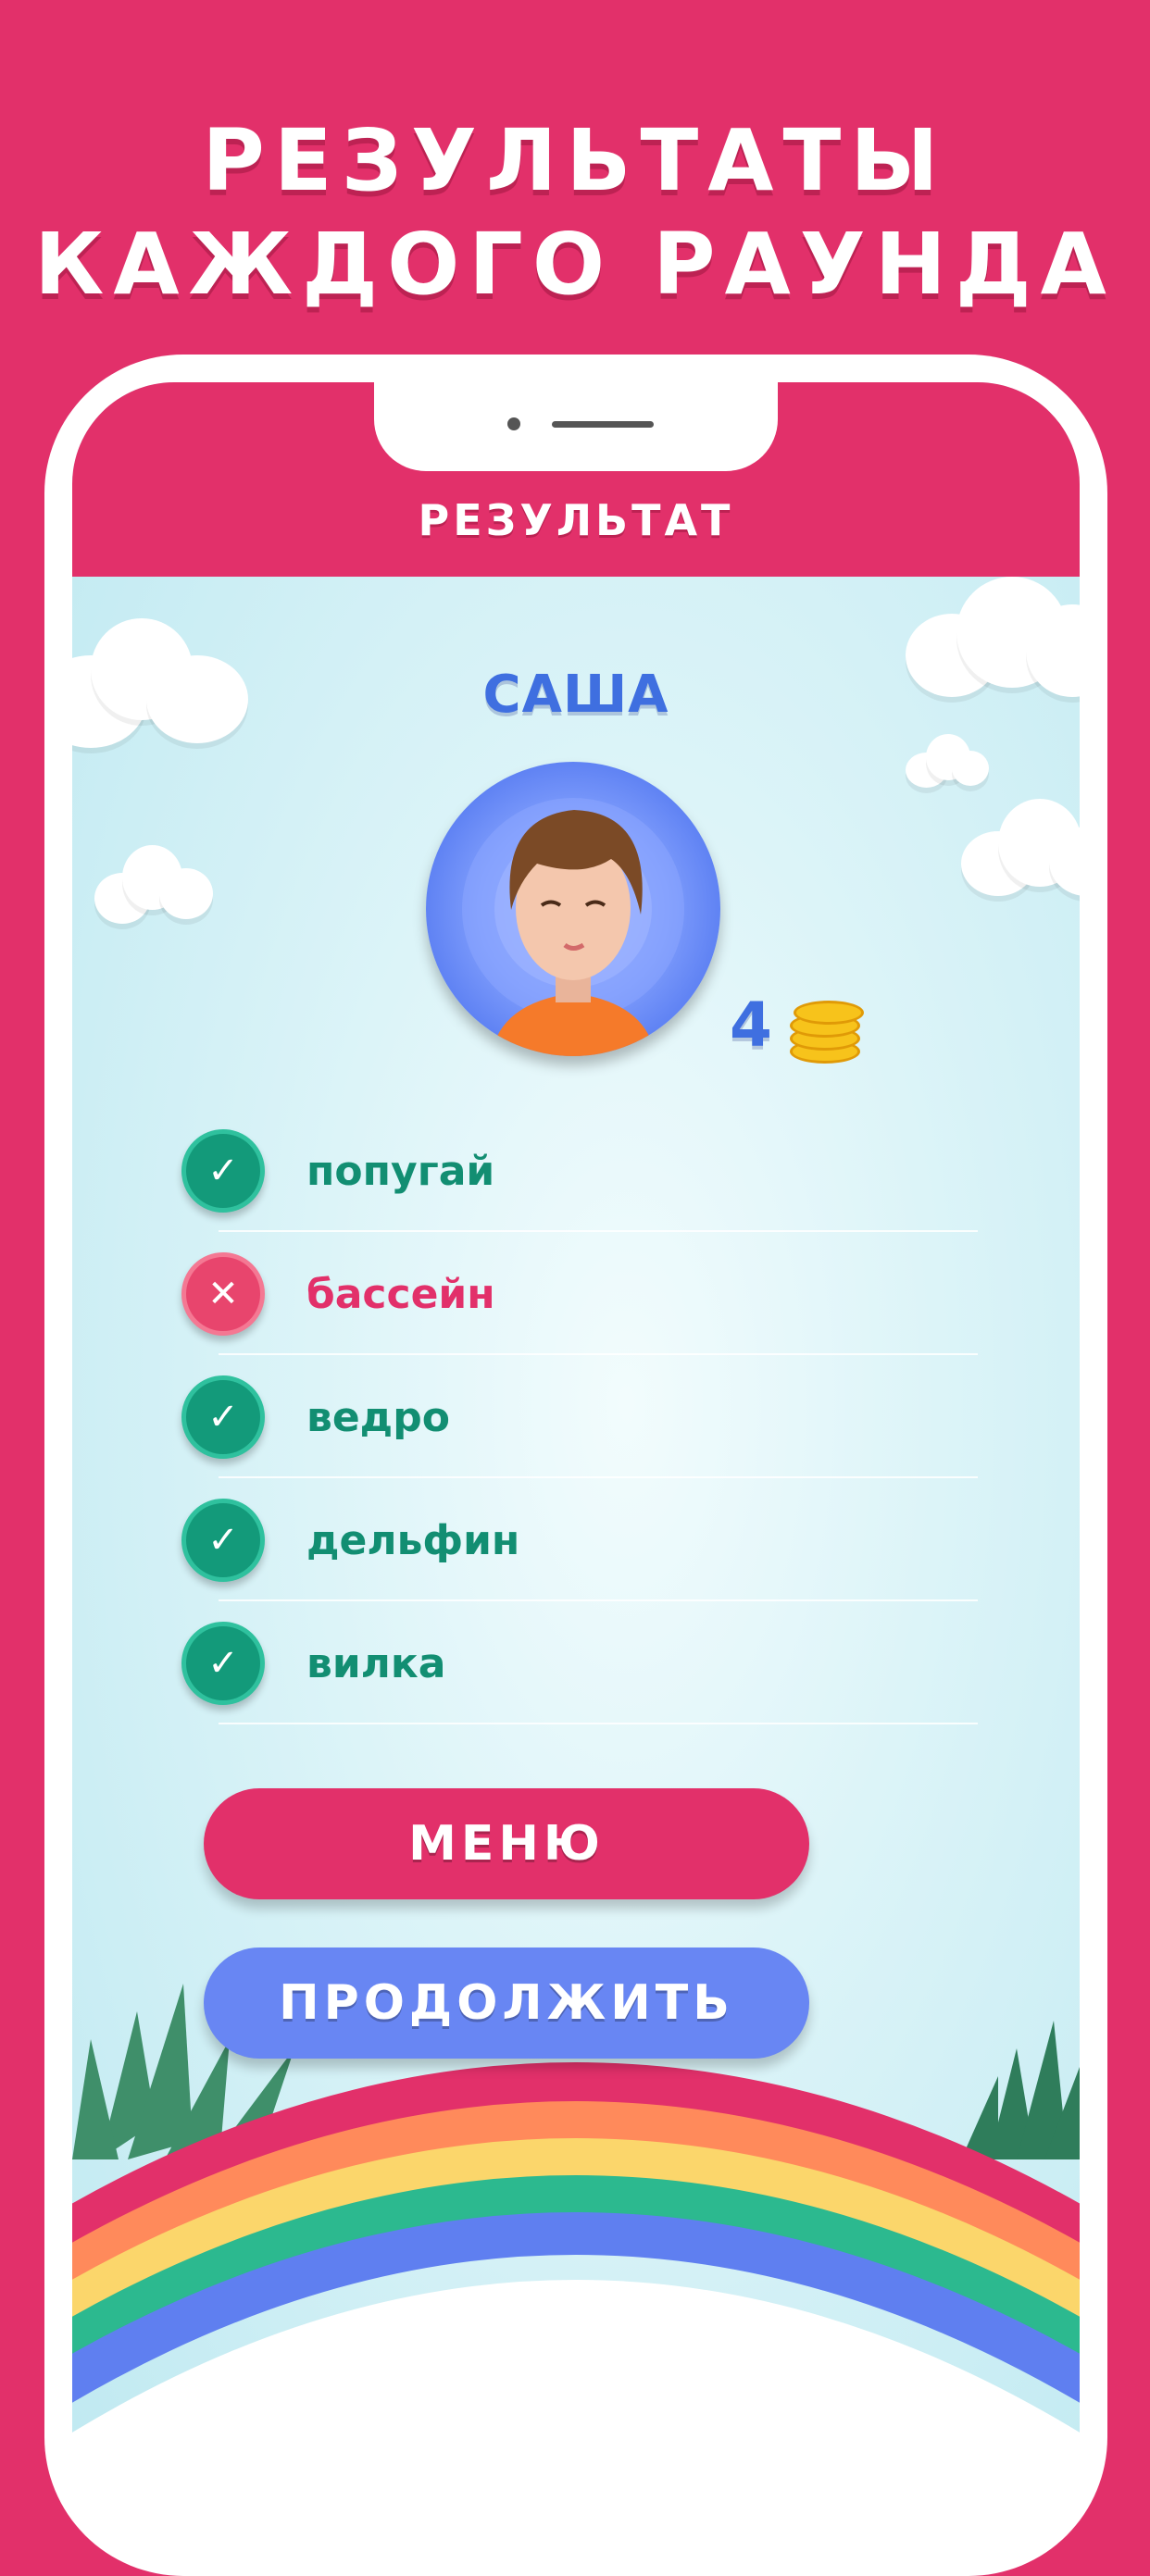 The width and height of the screenshot is (1150, 2576). What do you see at coordinates (1021, 850) in the screenshot?
I see `cloud-right-mid` at bounding box center [1021, 850].